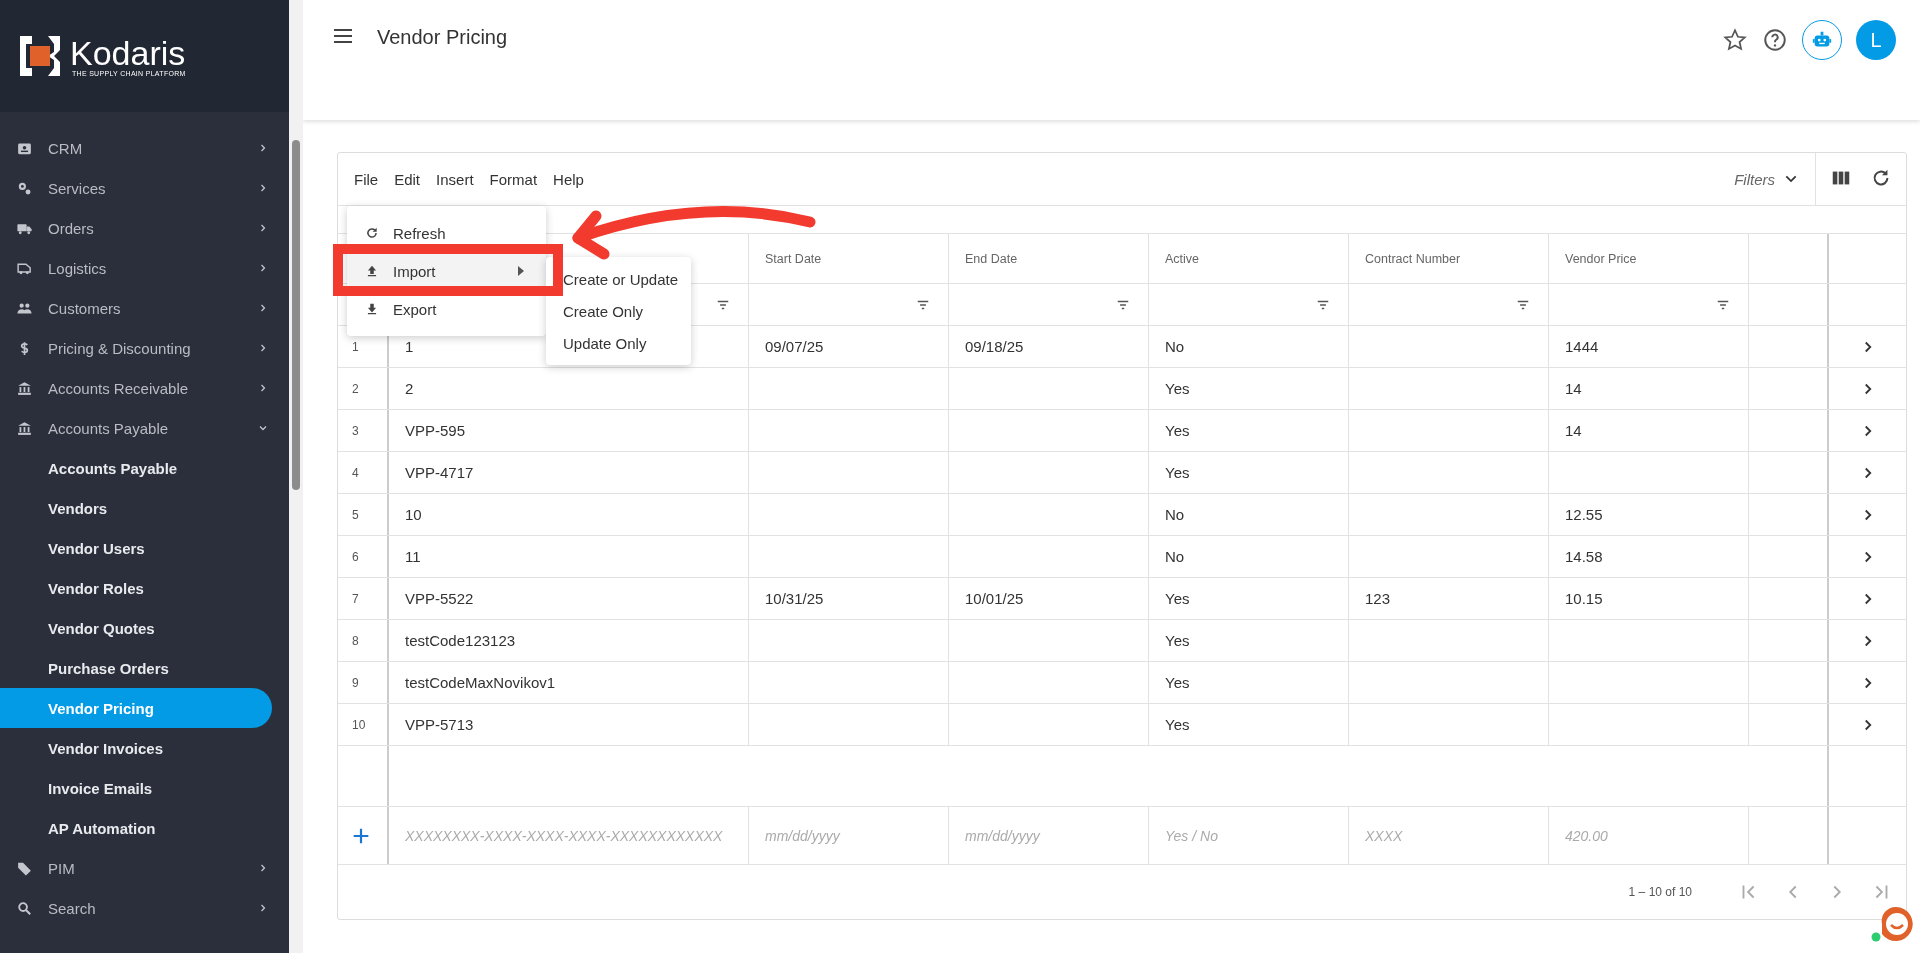 This screenshot has width=1920, height=953. Describe the element at coordinates (136, 788) in the screenshot. I see `nav-subitem: Invoice Emails` at that location.